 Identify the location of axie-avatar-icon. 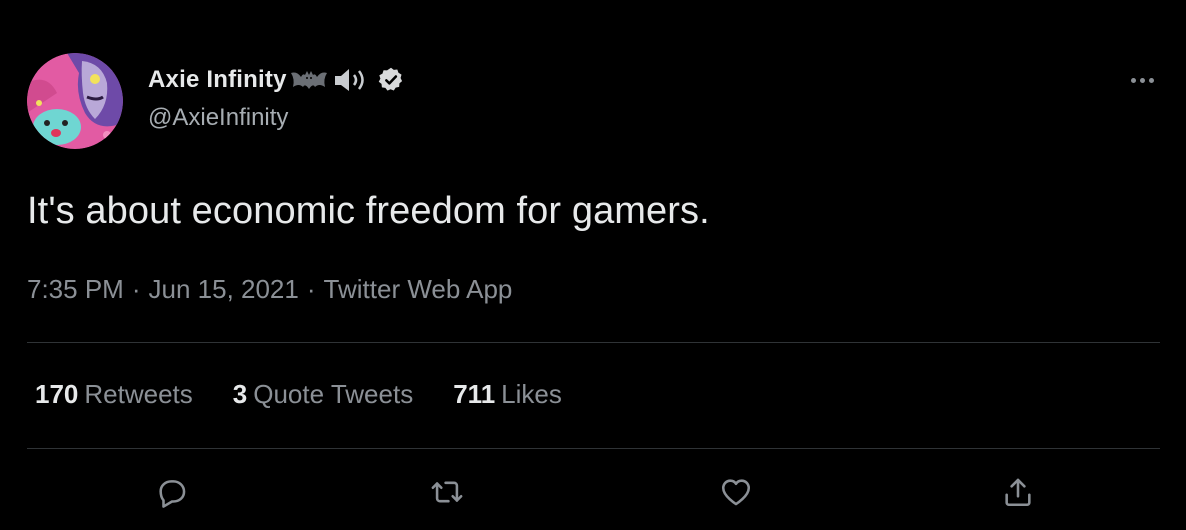
(75, 101).